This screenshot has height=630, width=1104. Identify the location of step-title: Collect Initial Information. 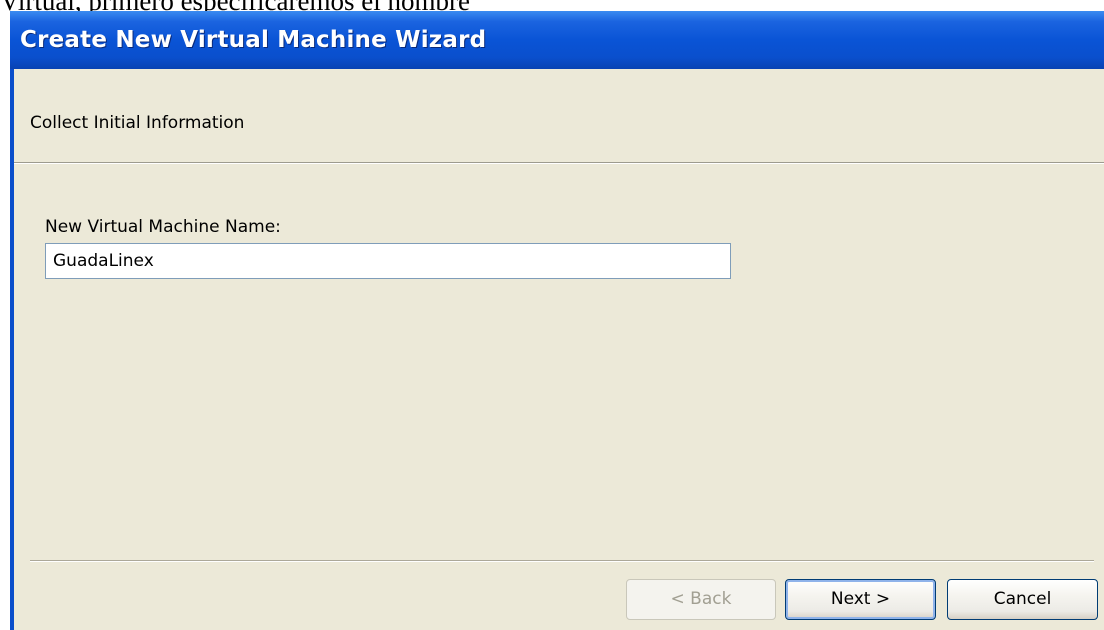
(137, 123).